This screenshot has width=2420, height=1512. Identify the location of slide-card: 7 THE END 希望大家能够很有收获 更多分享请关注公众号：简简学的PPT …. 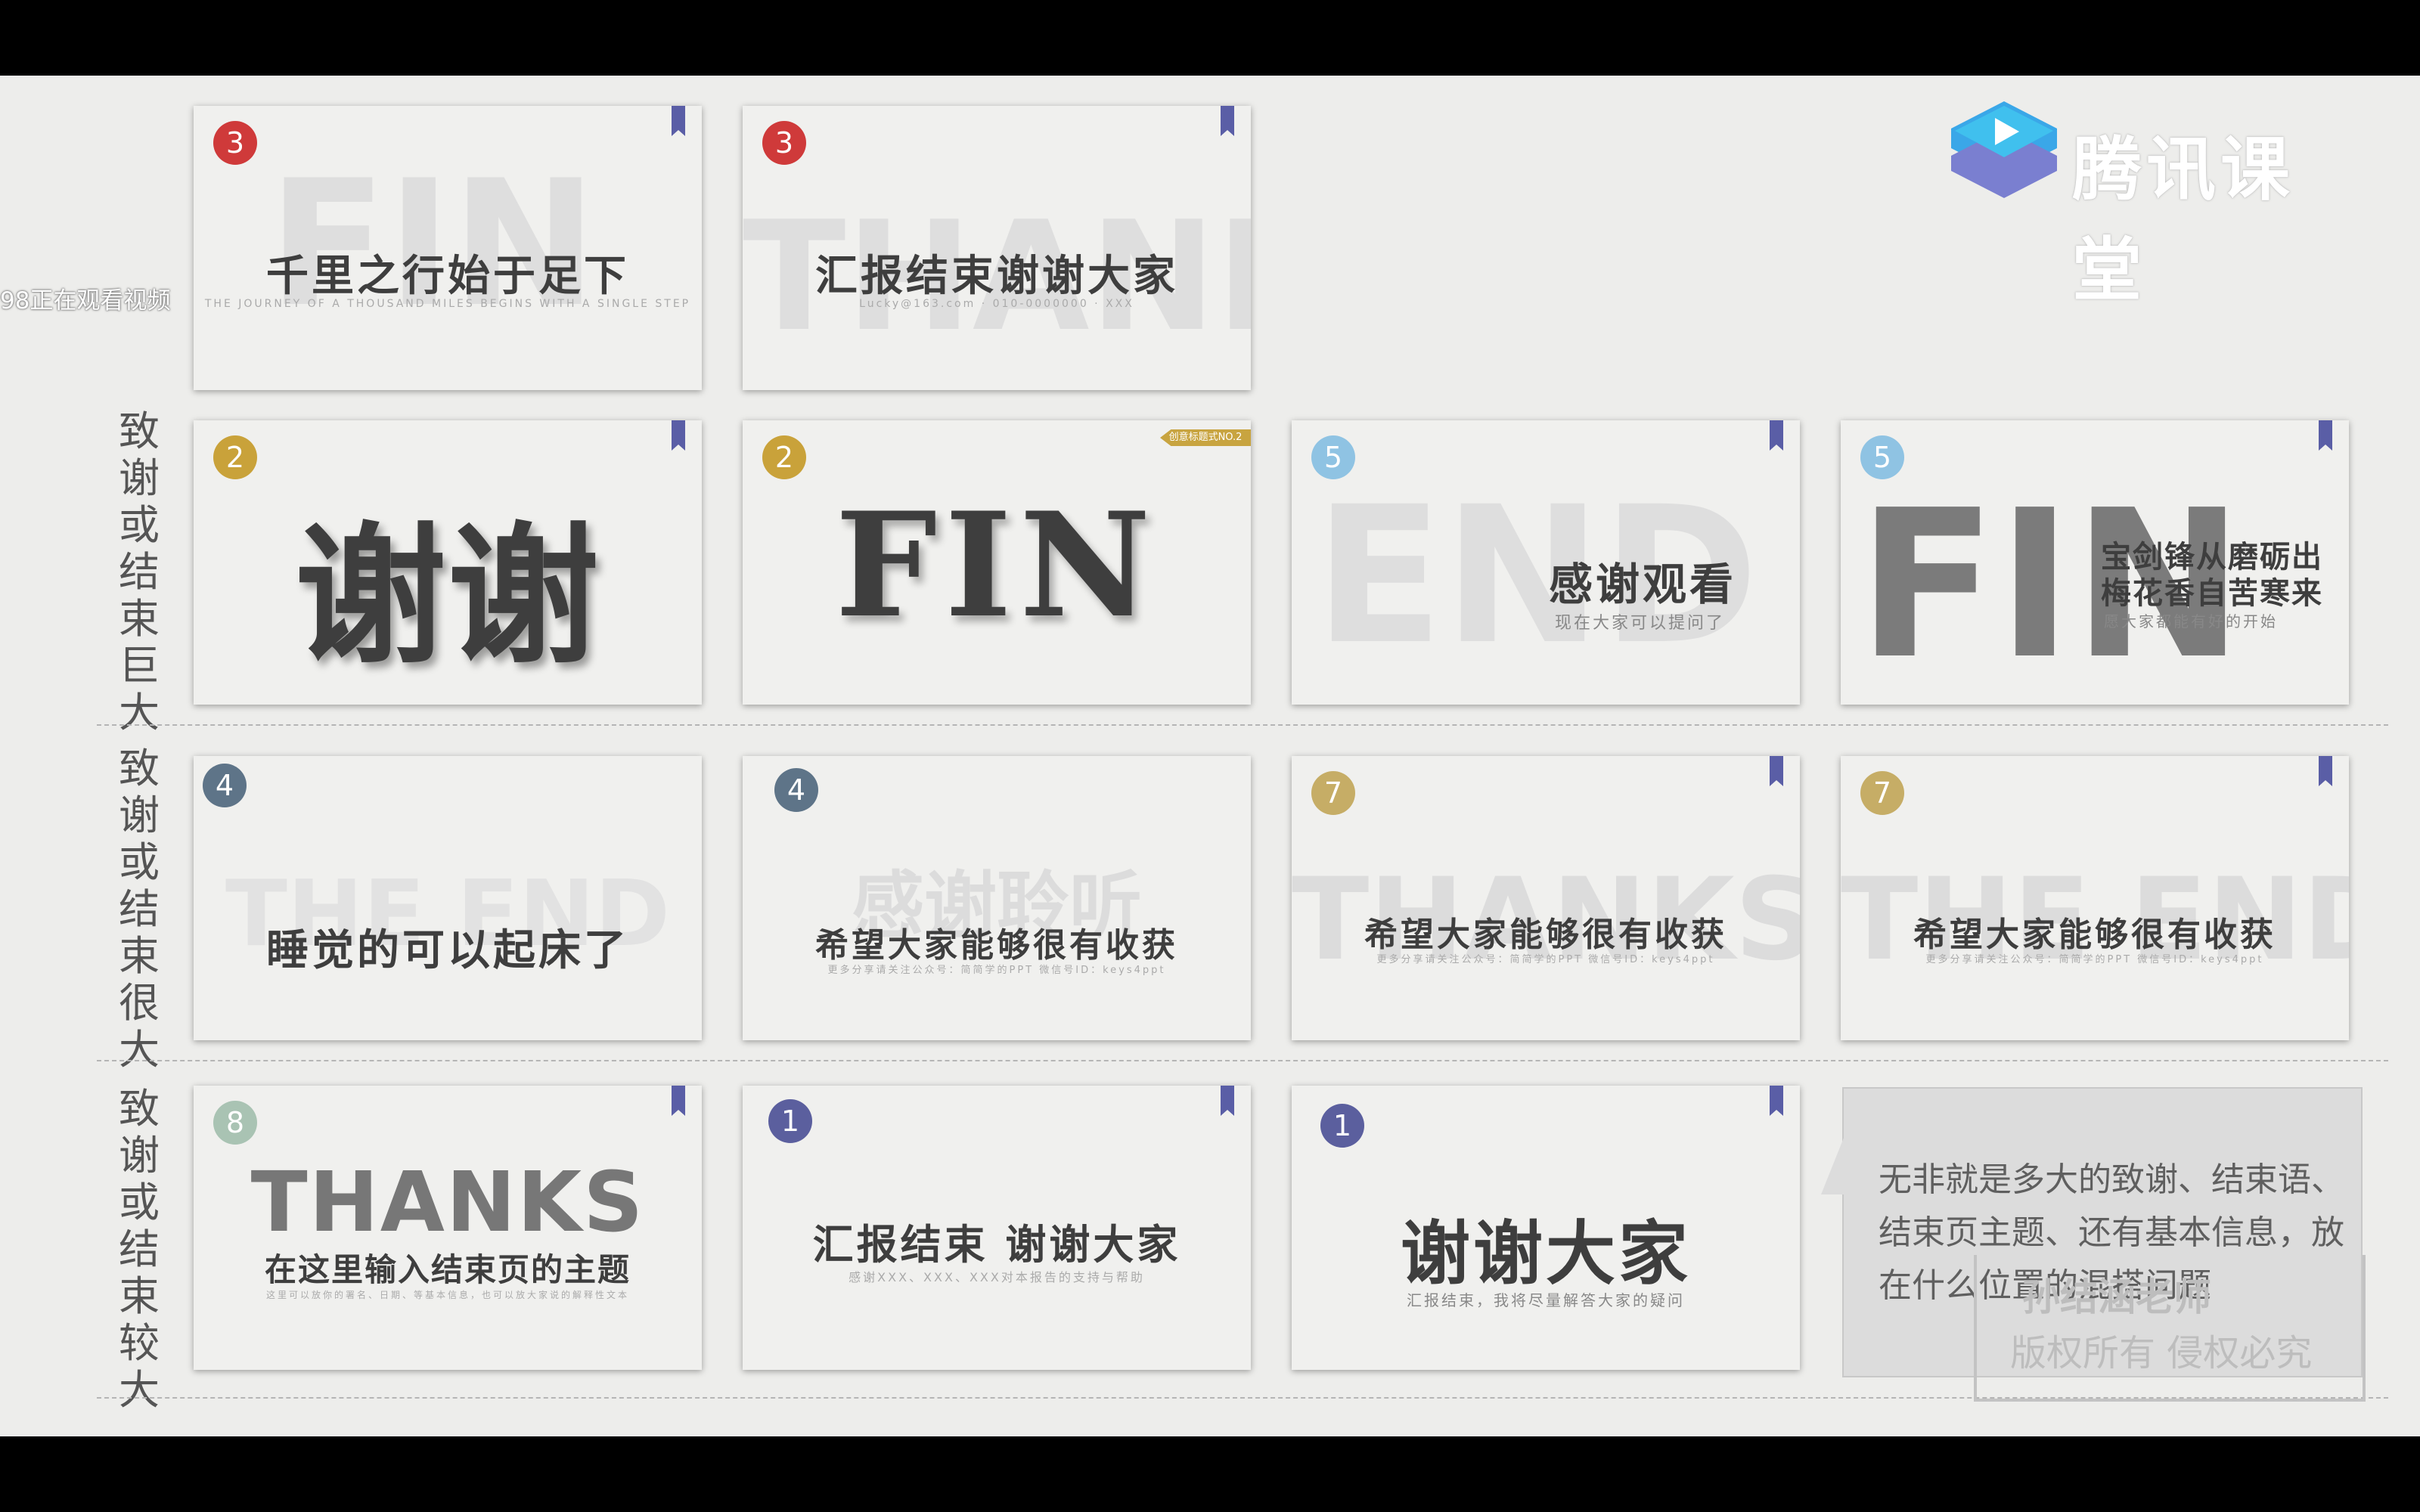
(2095, 898).